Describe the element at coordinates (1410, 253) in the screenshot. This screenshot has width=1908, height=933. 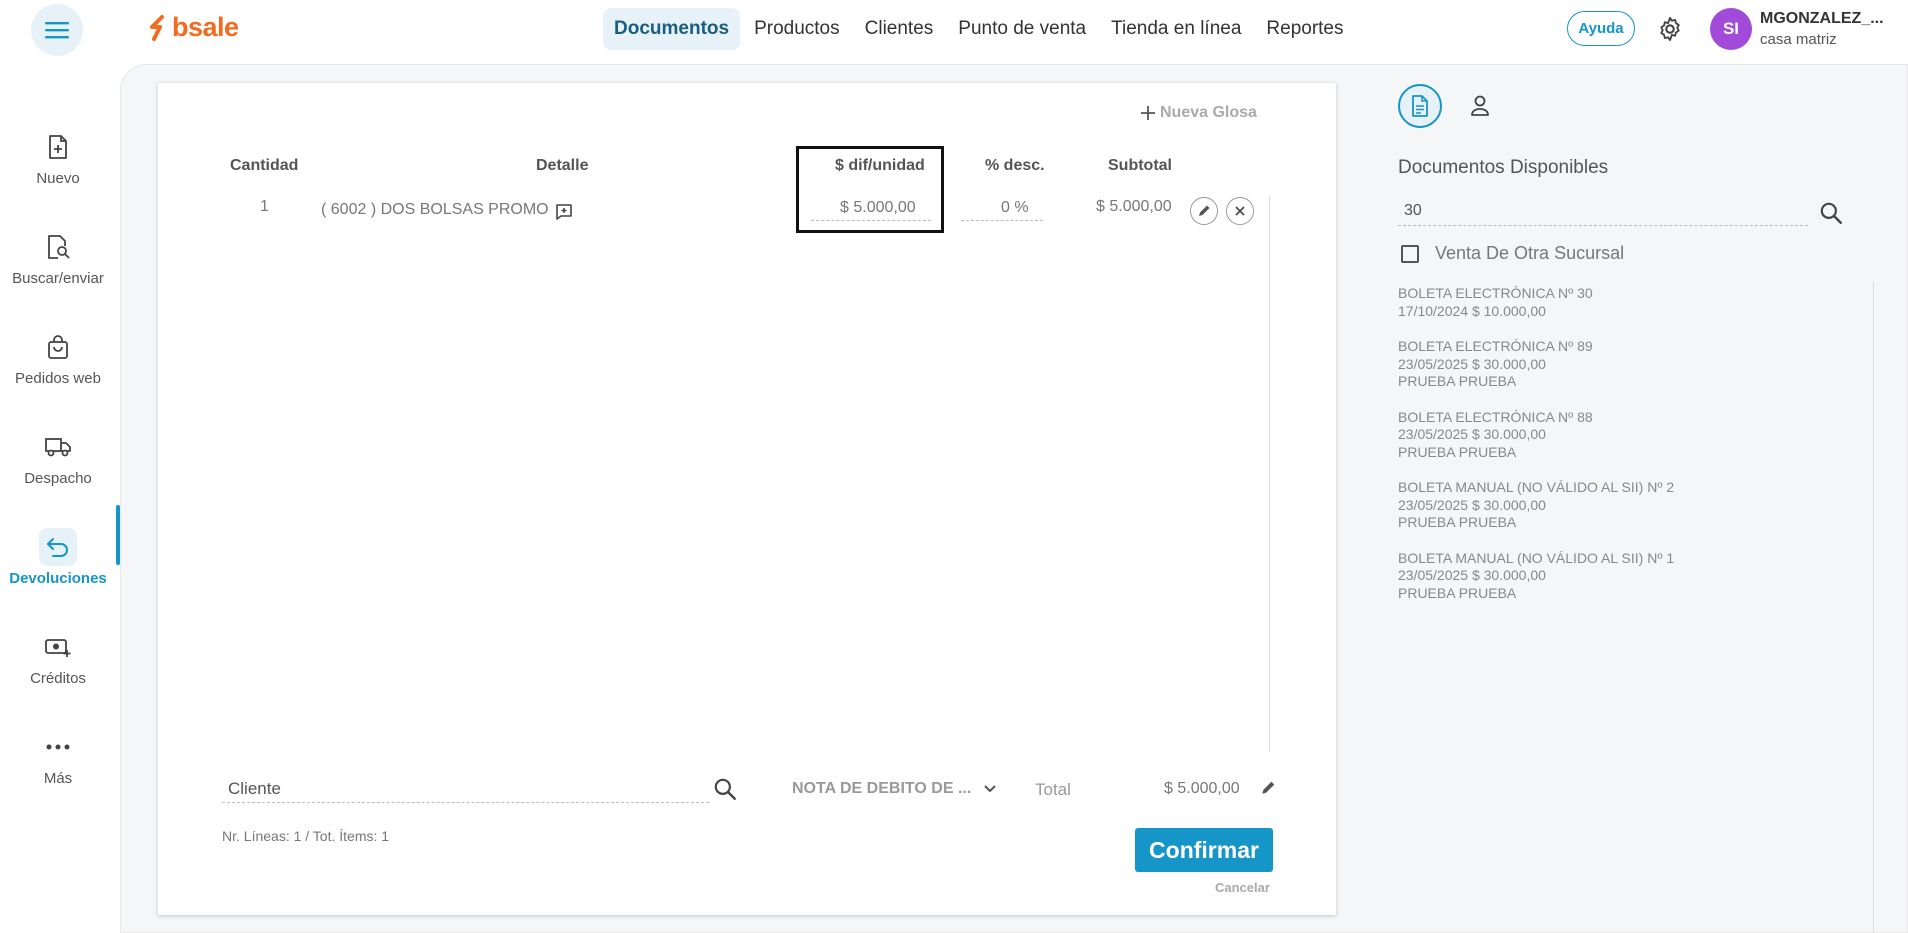
I see `checkbox` at that location.